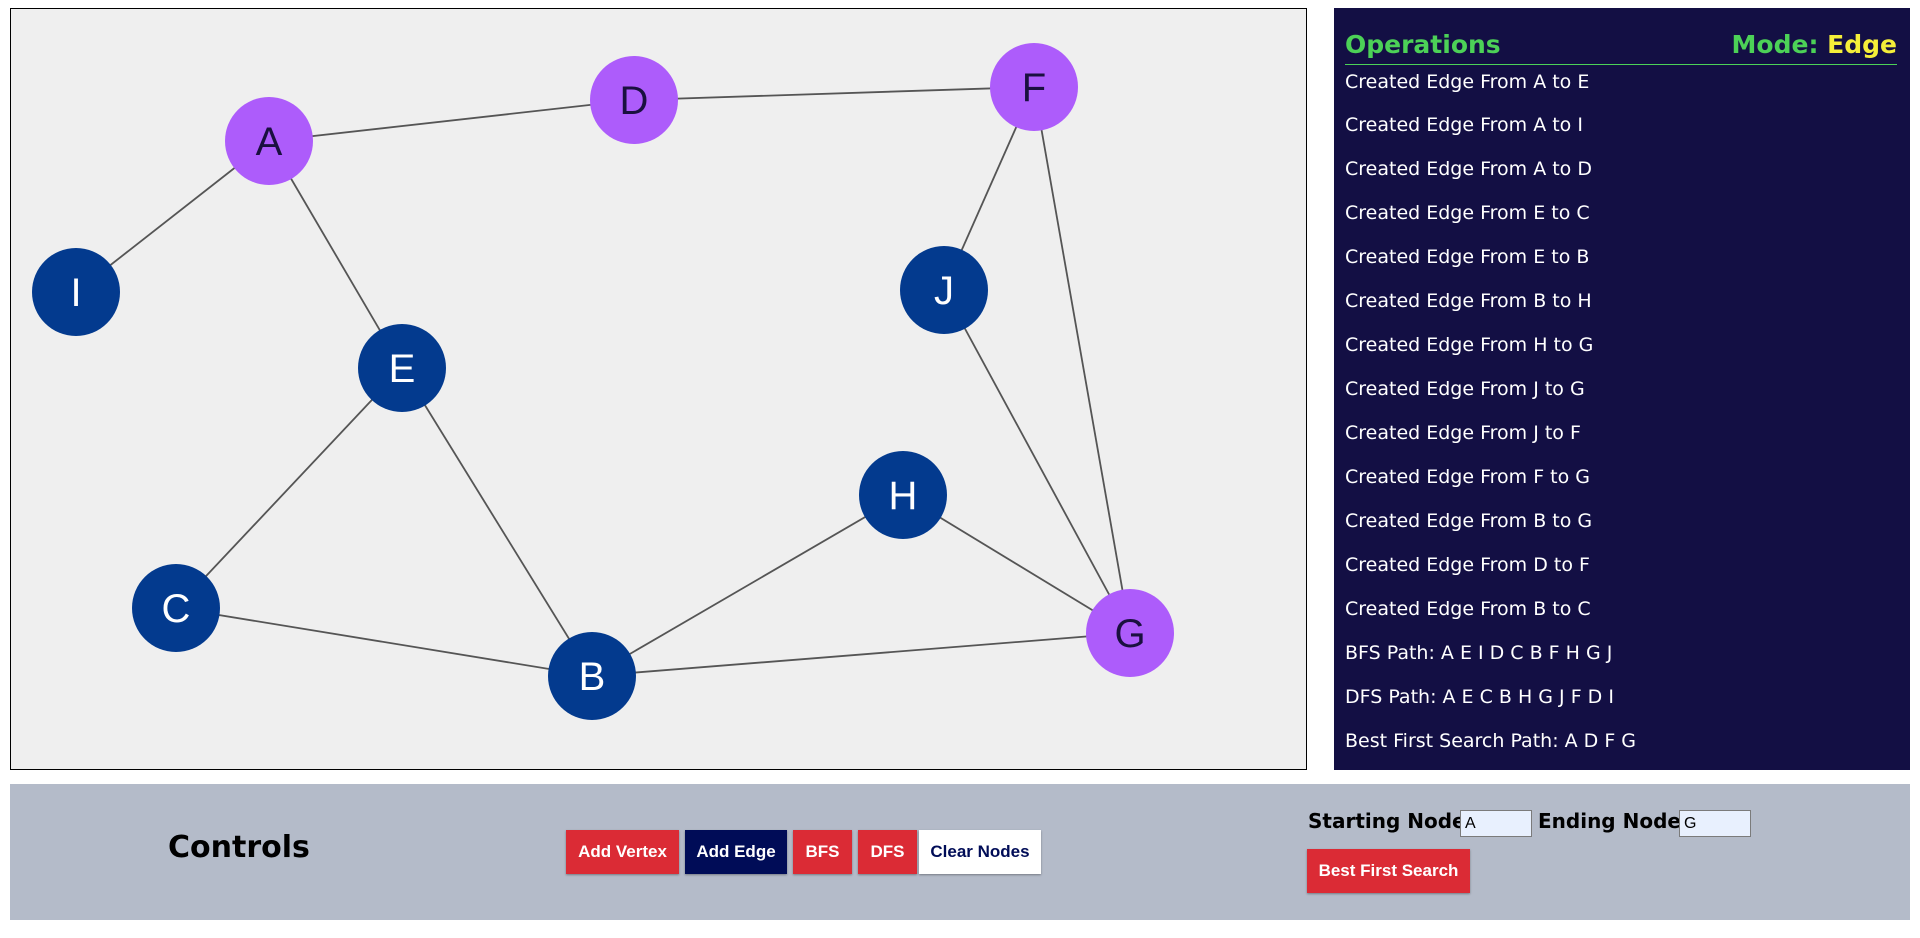 The image size is (1920, 938). I want to click on node-label: F, so click(1034, 88).